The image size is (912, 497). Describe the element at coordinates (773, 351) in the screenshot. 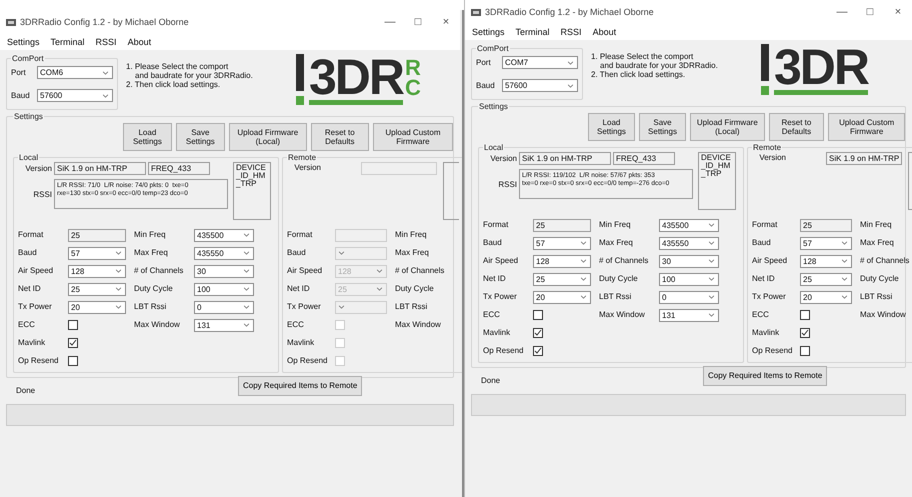

I see `checkbox-label: Op Resend` at that location.